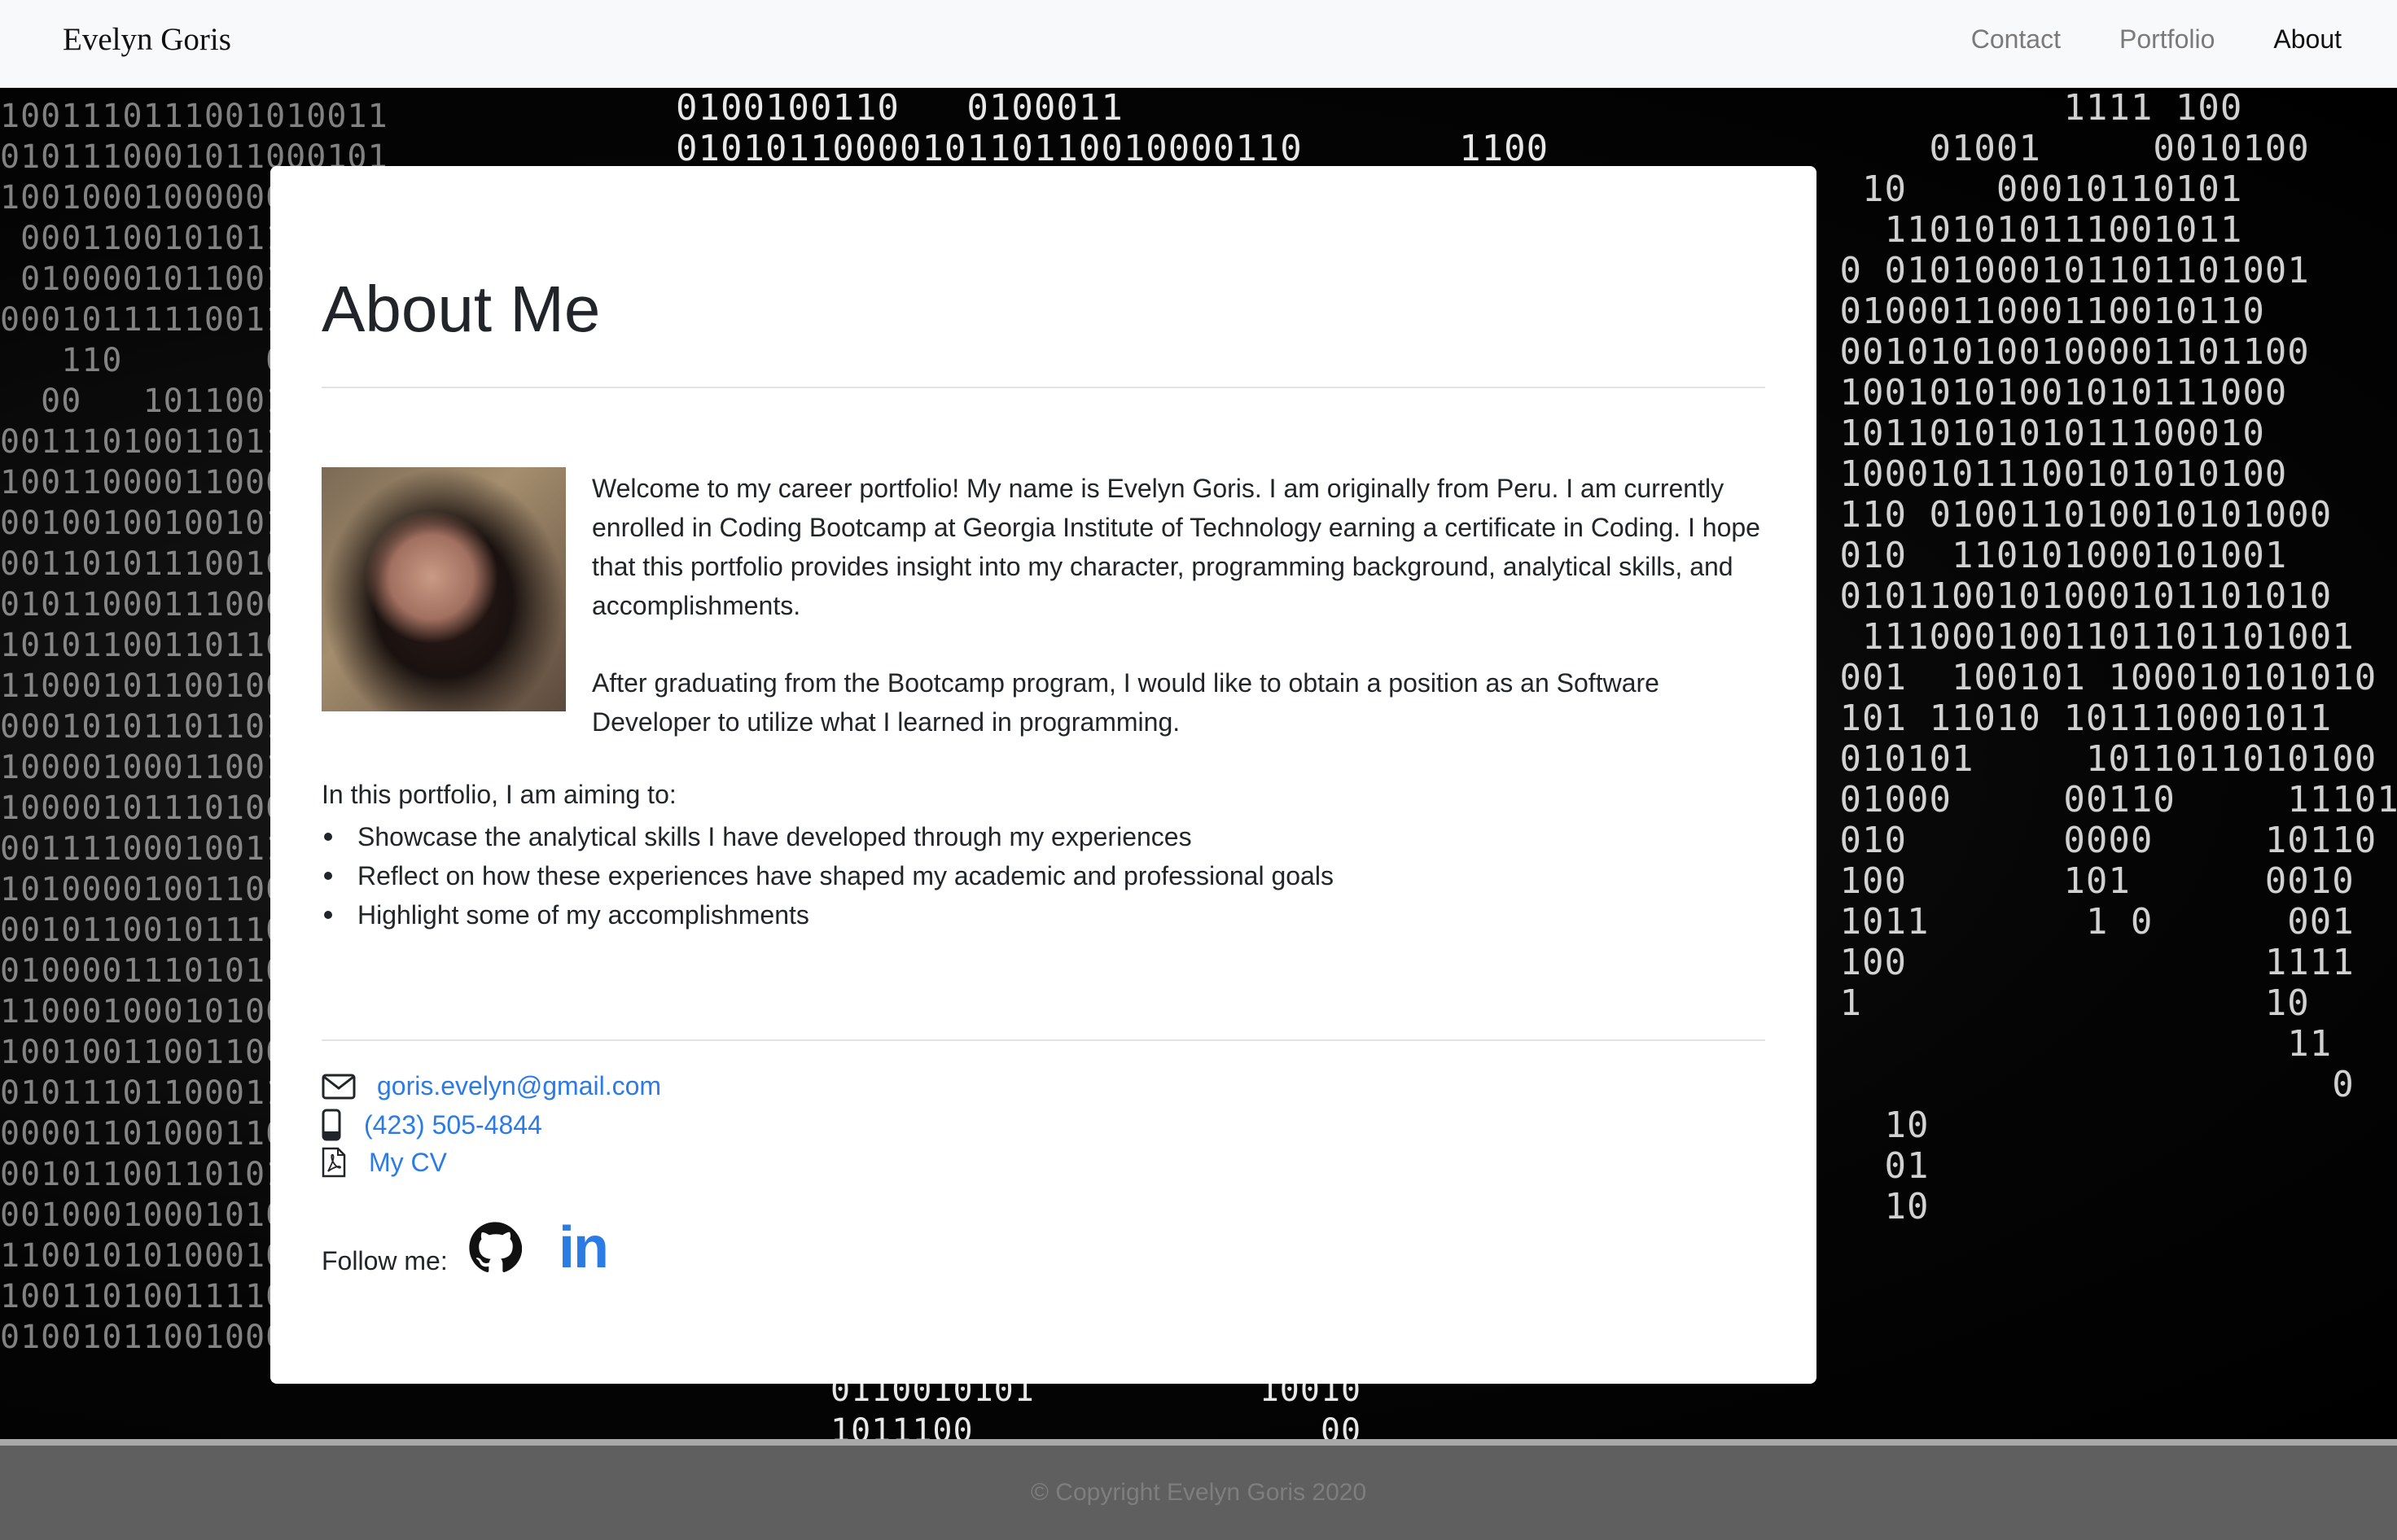 This screenshot has width=2397, height=1540. What do you see at coordinates (444, 589) in the screenshot?
I see `profile-photo` at bounding box center [444, 589].